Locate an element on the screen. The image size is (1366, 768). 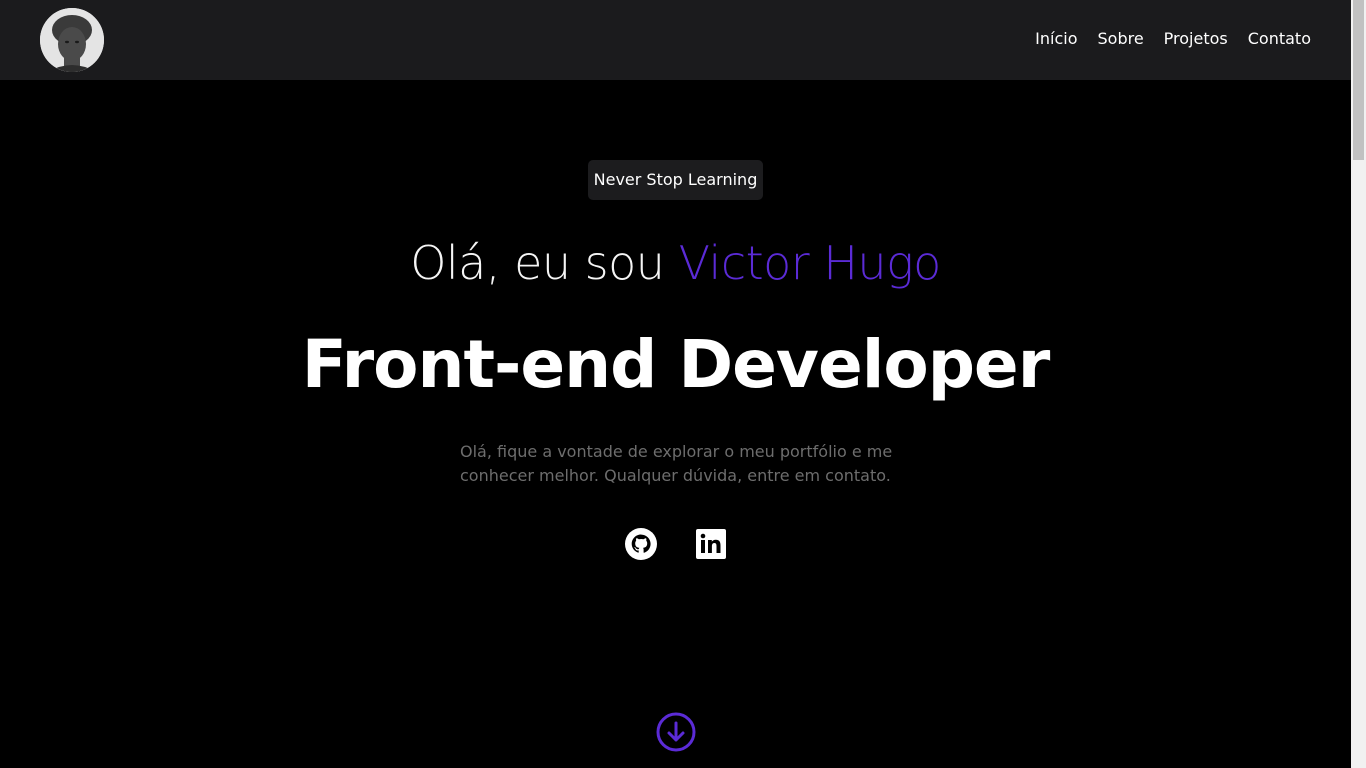
hero-greeting: Olá, eu sou Victor Hugo is located at coordinates (675, 263).